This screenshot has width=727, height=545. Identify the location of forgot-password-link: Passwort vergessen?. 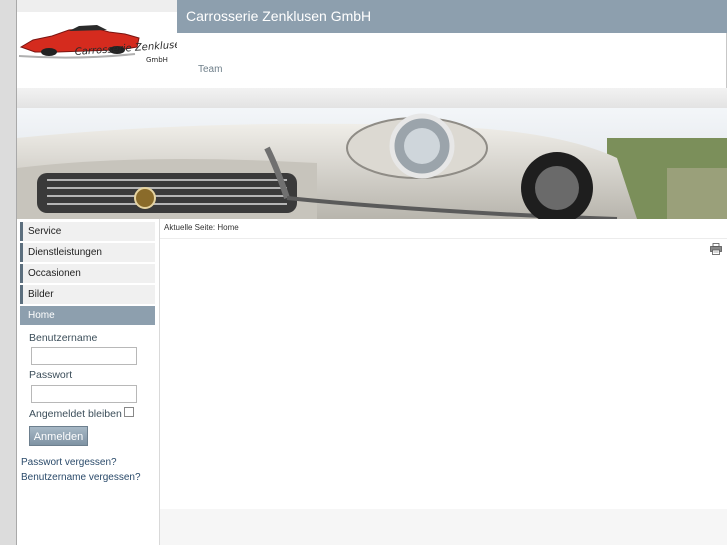
(69, 462).